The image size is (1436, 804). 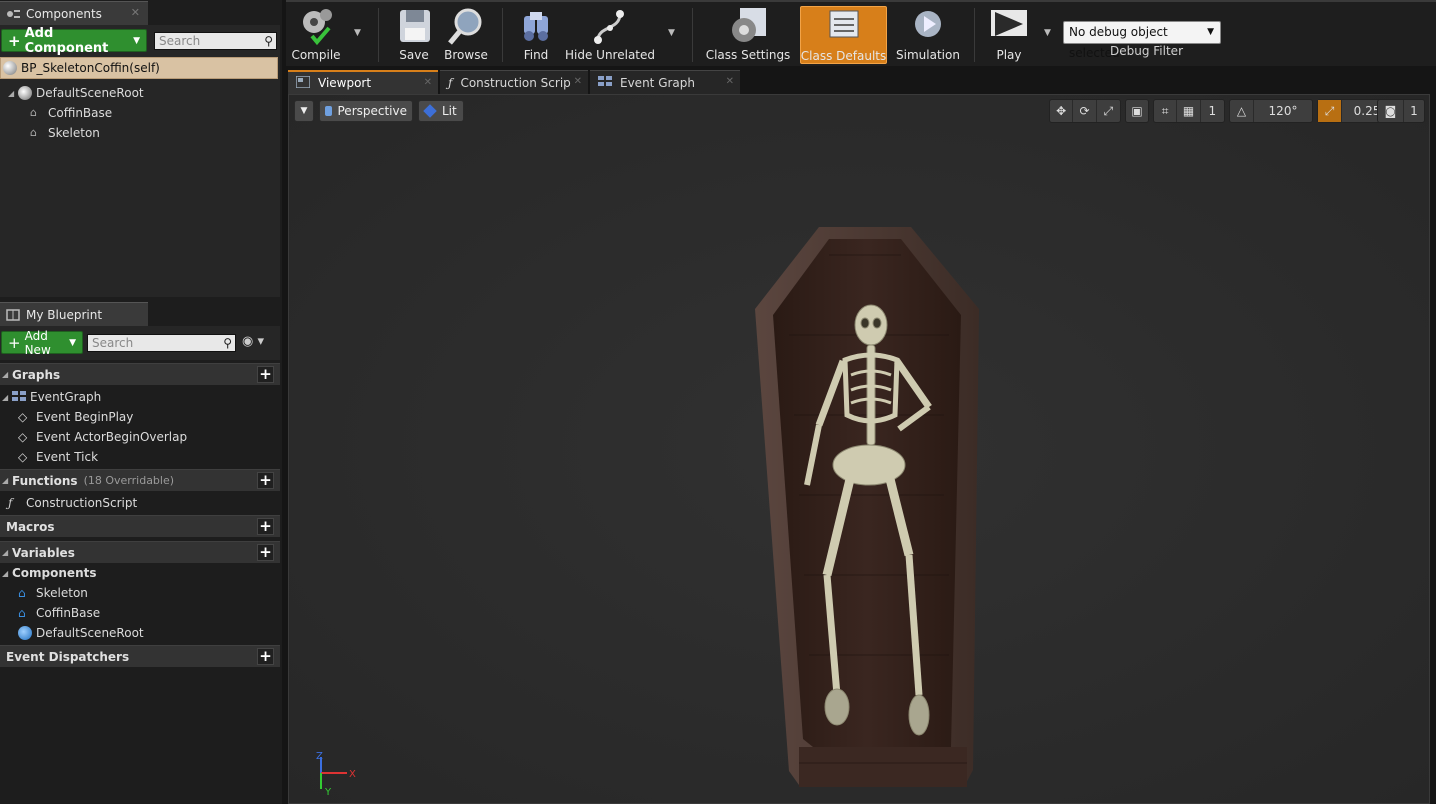 What do you see at coordinates (74, 314) in the screenshot?
I see `tab-my-blueprint: My Blueprint` at bounding box center [74, 314].